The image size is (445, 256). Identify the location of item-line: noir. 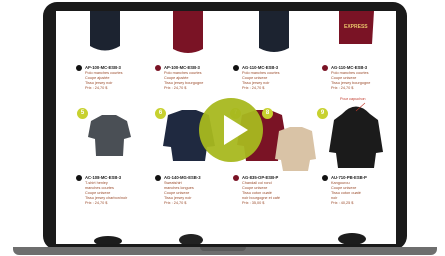
(334, 198).